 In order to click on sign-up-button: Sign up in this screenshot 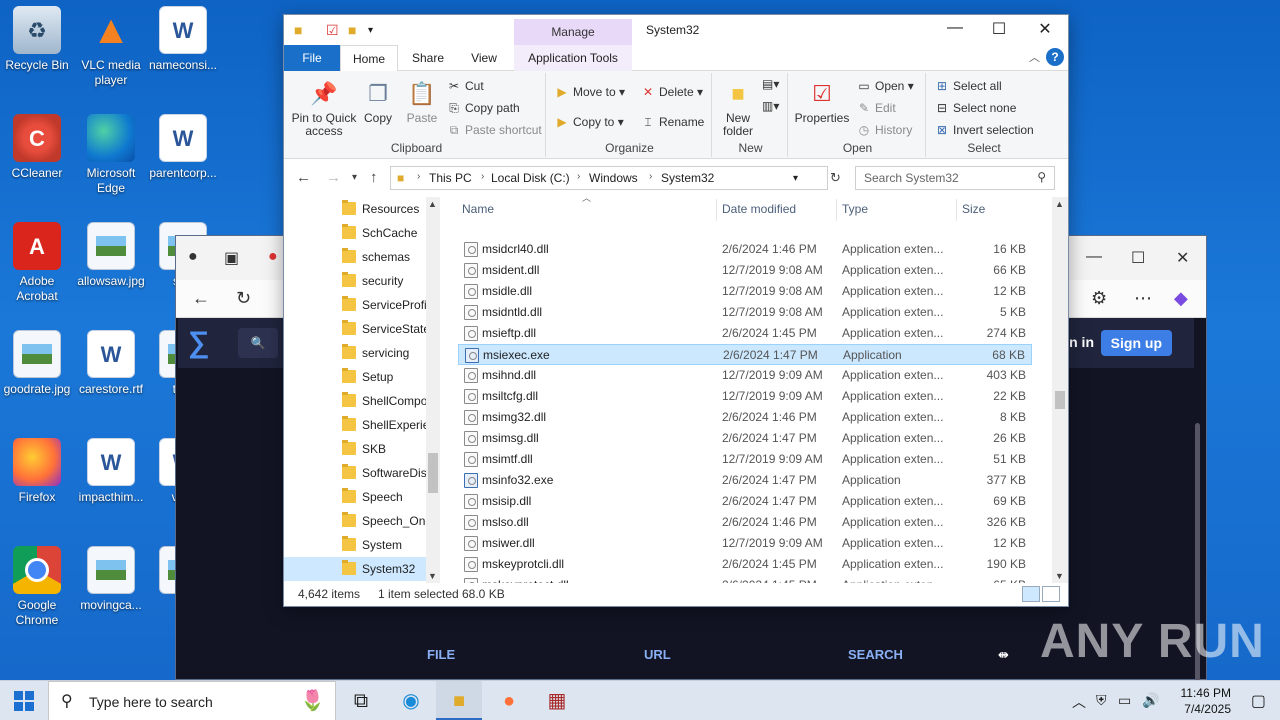, I will do `click(1136, 343)`.